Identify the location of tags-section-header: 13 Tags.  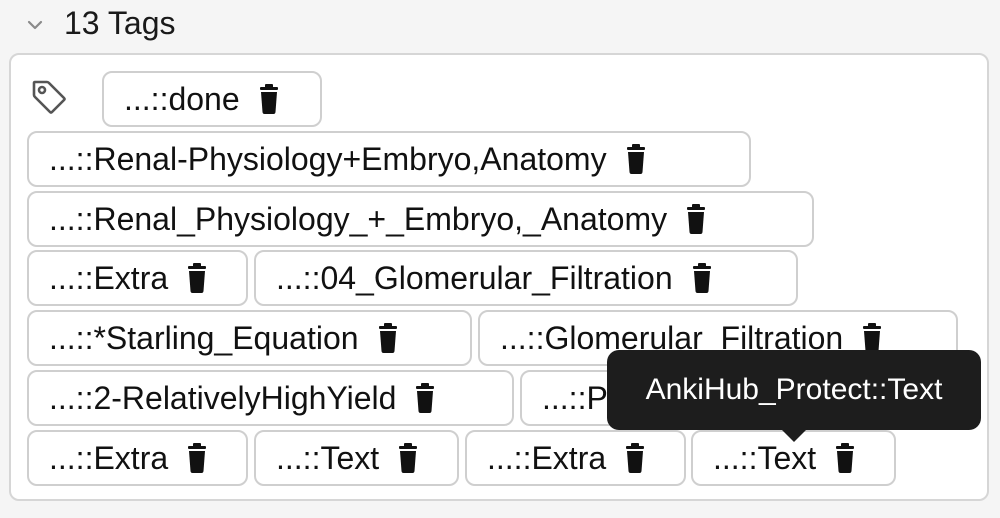
(500, 24).